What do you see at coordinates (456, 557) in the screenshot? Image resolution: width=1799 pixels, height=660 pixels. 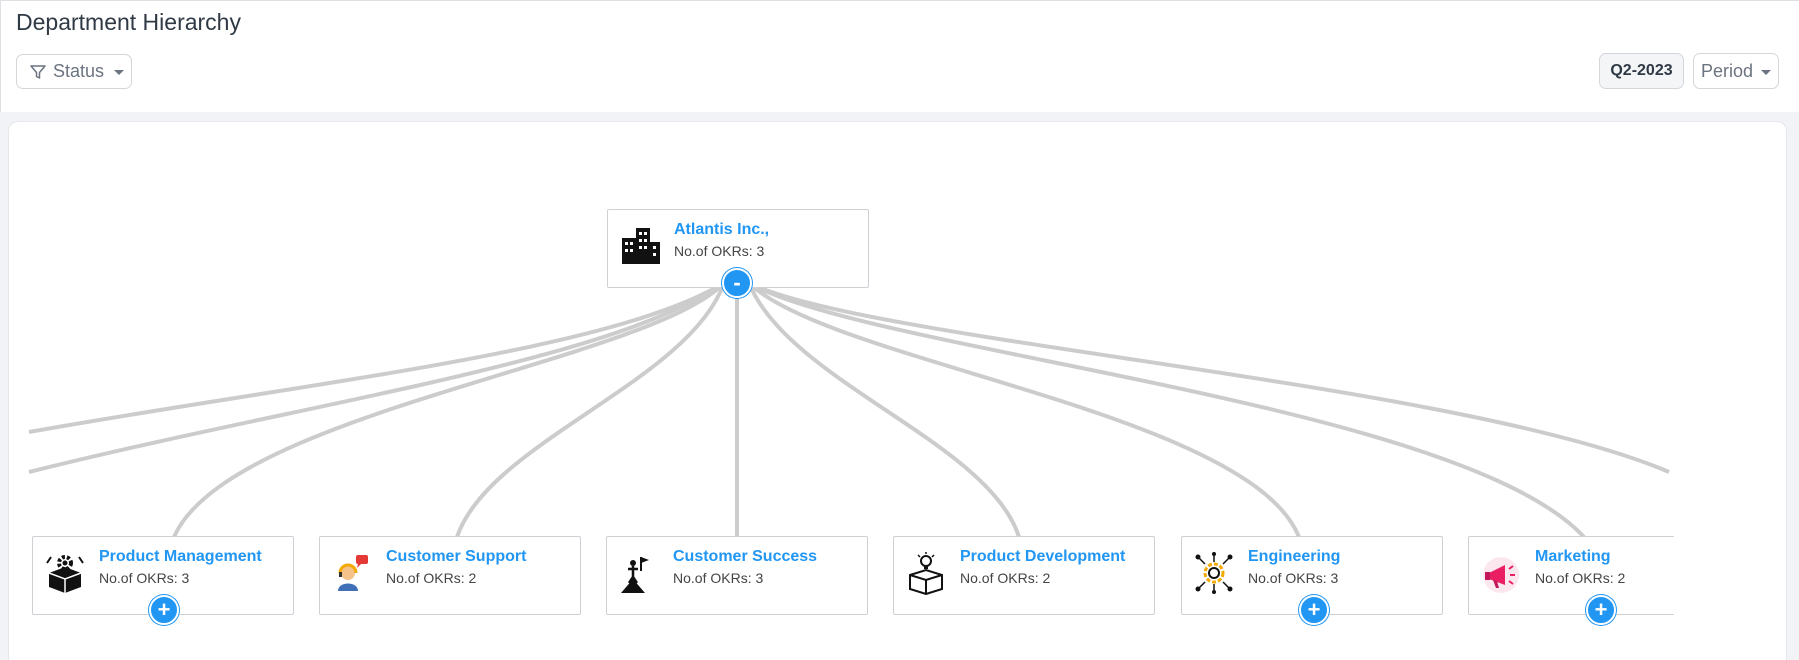 I see `node-title: Customer Support` at bounding box center [456, 557].